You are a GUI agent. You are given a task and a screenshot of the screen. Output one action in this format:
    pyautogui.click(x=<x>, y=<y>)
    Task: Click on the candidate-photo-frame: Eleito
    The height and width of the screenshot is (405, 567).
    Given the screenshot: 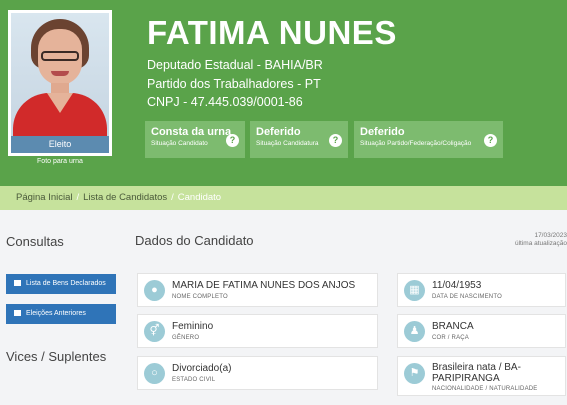 What is the action you would take?
    pyautogui.click(x=60, y=83)
    